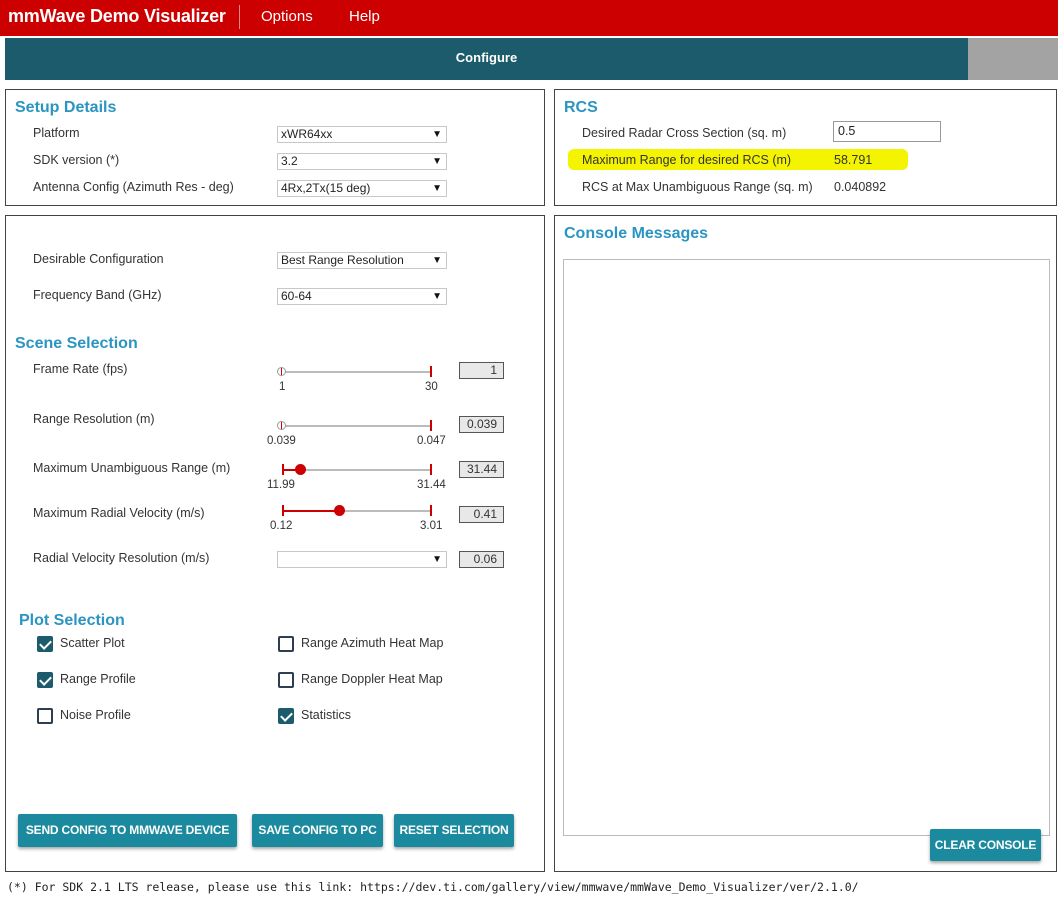 The width and height of the screenshot is (1058, 916). I want to click on plot-selection-title: Plot Selection, so click(72, 620).